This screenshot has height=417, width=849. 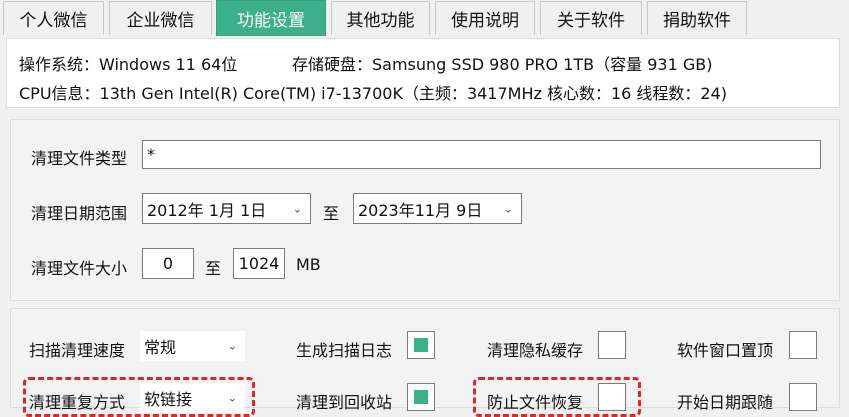 I want to click on recycle-bin-label: 清理到回收站, so click(x=344, y=402).